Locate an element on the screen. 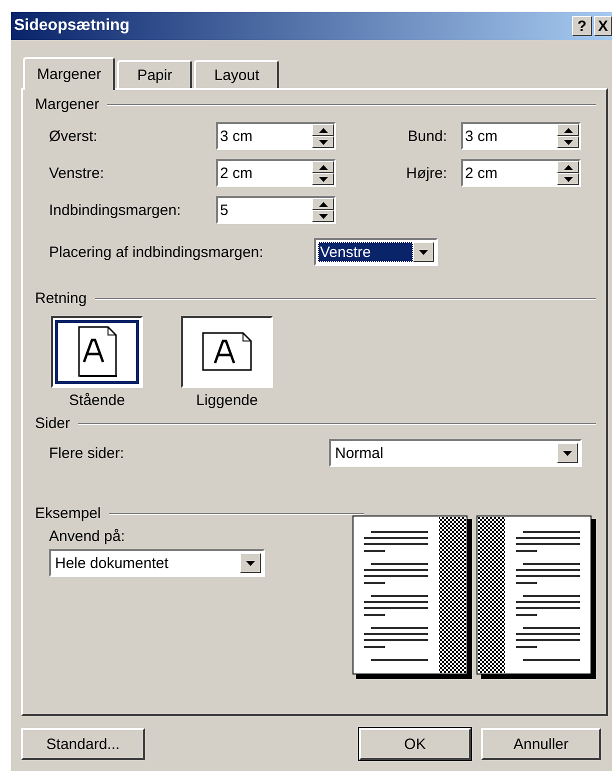 This screenshot has width=612, height=771. field-label: Højre: is located at coordinates (426, 173).